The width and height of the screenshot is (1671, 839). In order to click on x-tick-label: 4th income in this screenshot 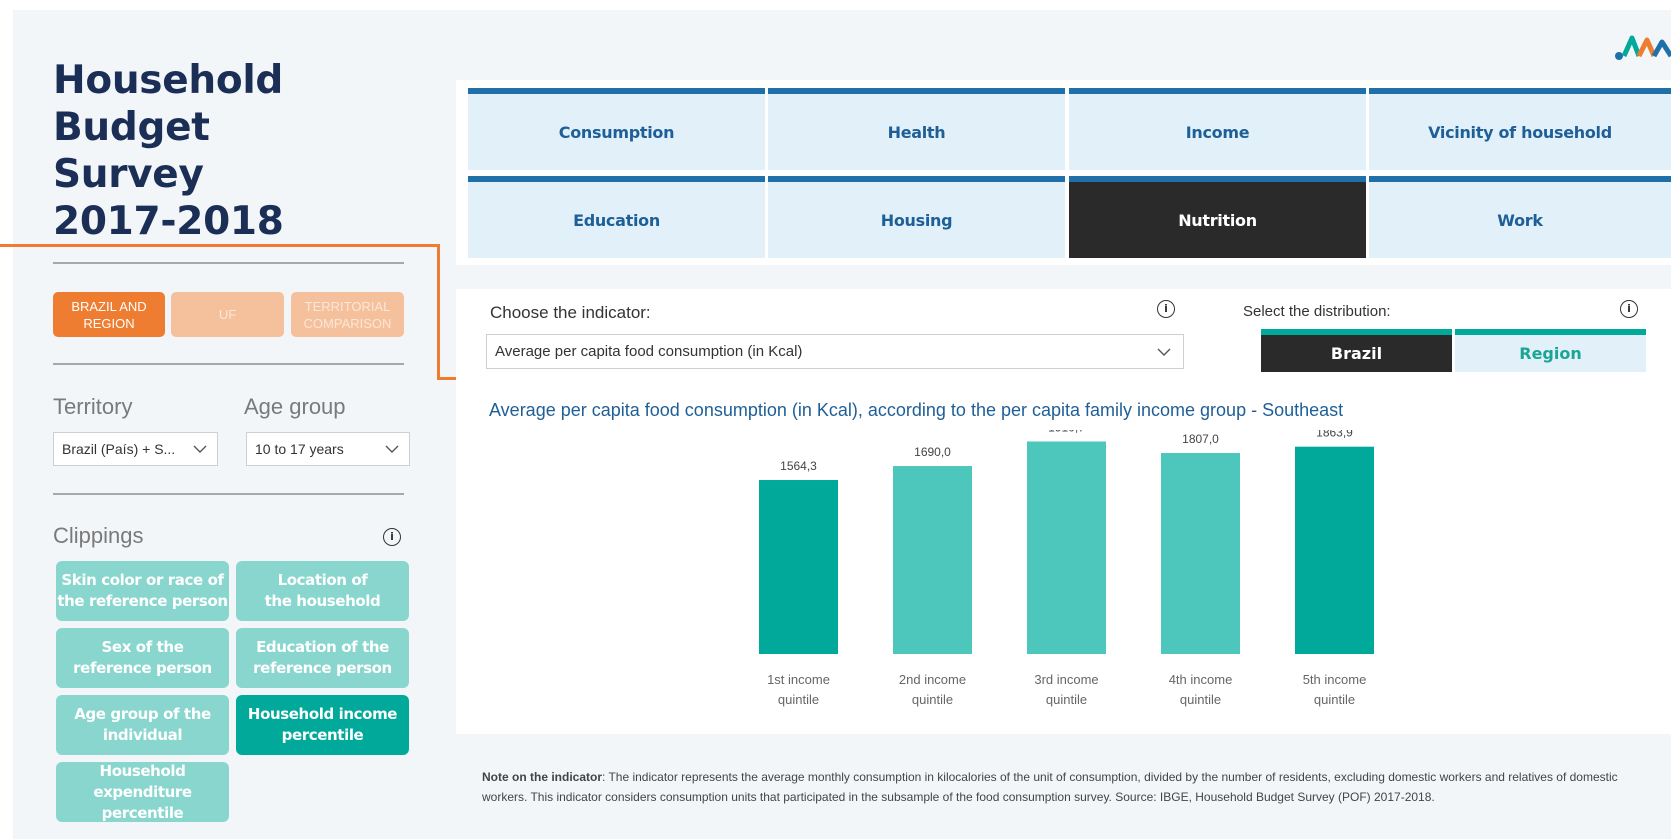, I will do `click(1201, 679)`.